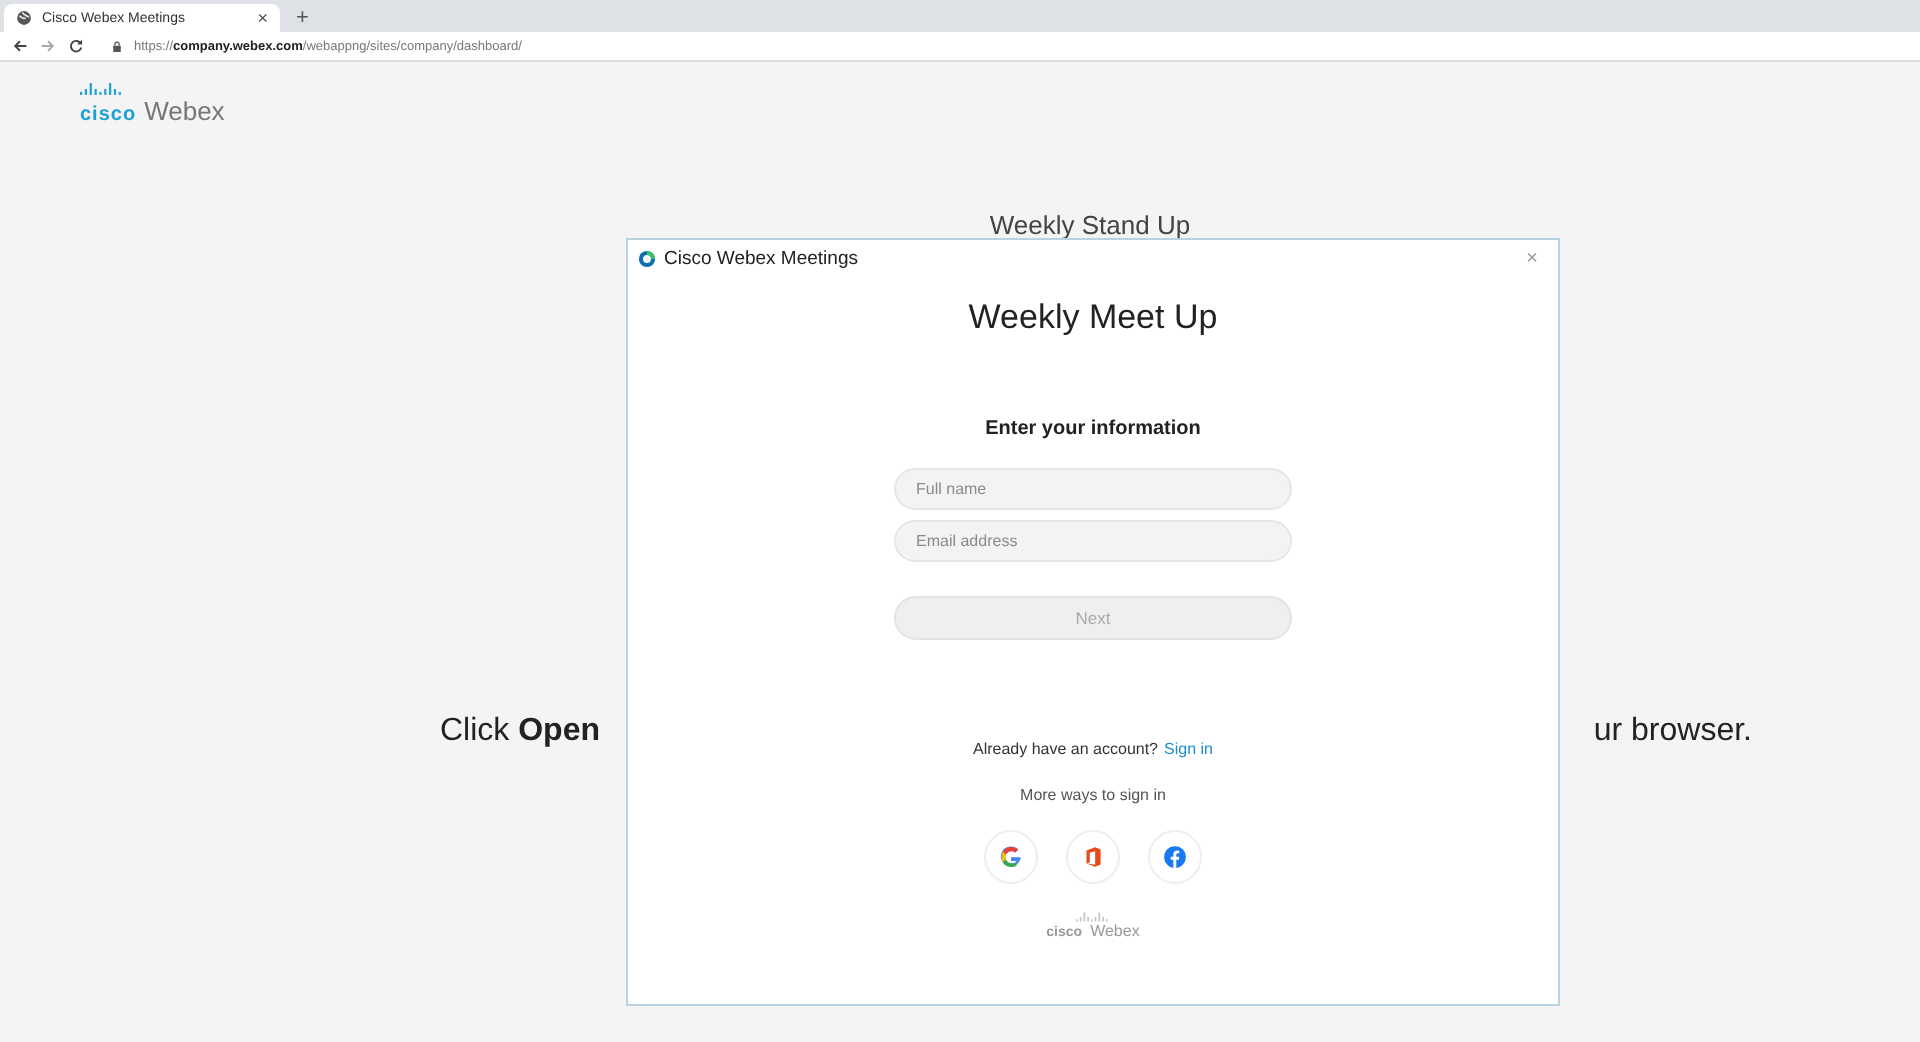  What do you see at coordinates (262, 18) in the screenshot?
I see `tab-close-button: ×` at bounding box center [262, 18].